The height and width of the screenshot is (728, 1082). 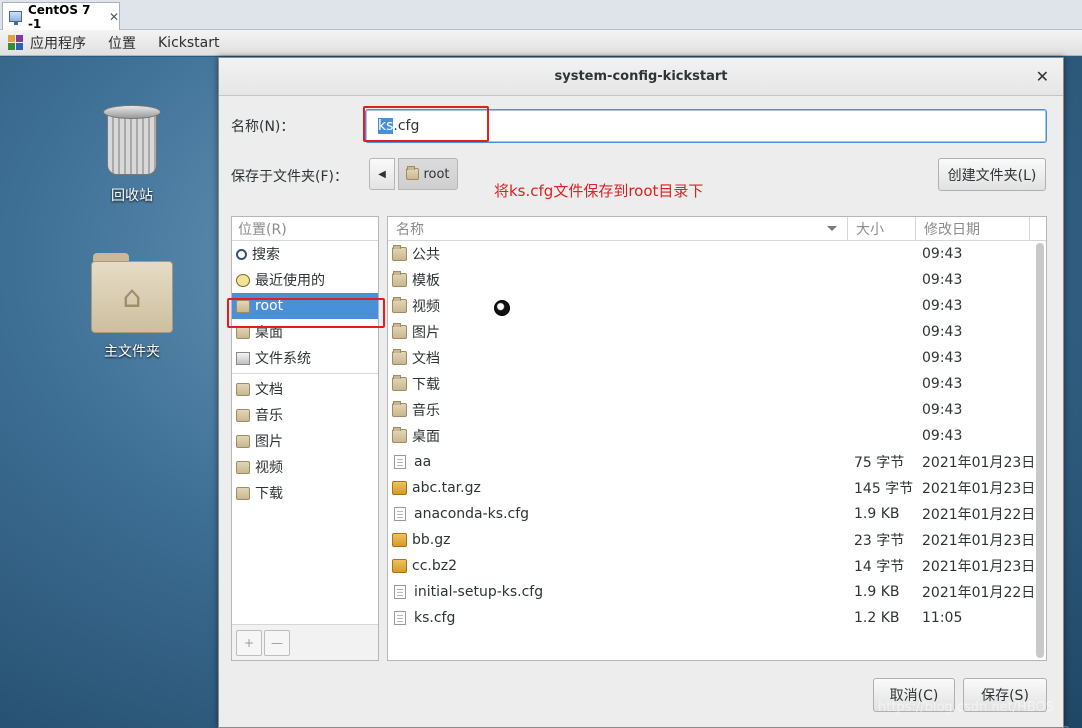 I want to click on create-folder-button: 创建文件夹(L), so click(x=992, y=174).